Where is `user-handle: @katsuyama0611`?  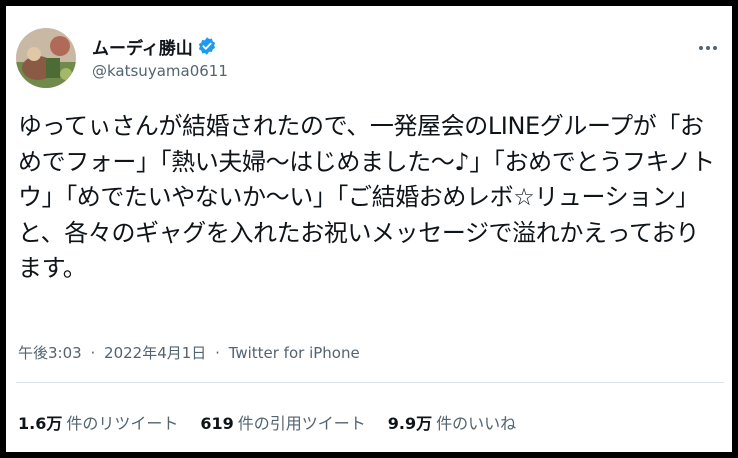 user-handle: @katsuyama0611 is located at coordinates (160, 71).